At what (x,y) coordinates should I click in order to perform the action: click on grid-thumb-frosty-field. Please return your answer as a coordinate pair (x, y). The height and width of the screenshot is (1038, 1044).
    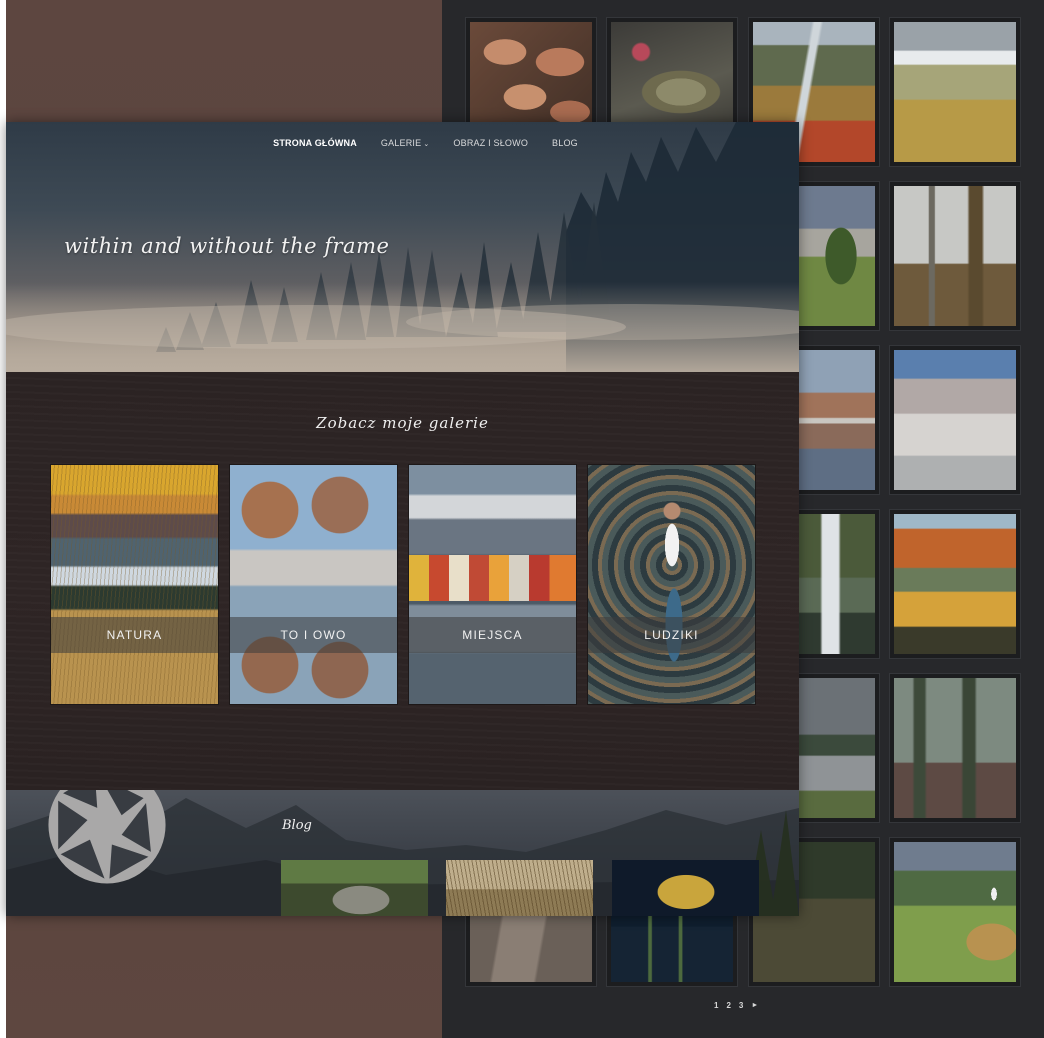
    Looking at the image, I should click on (955, 420).